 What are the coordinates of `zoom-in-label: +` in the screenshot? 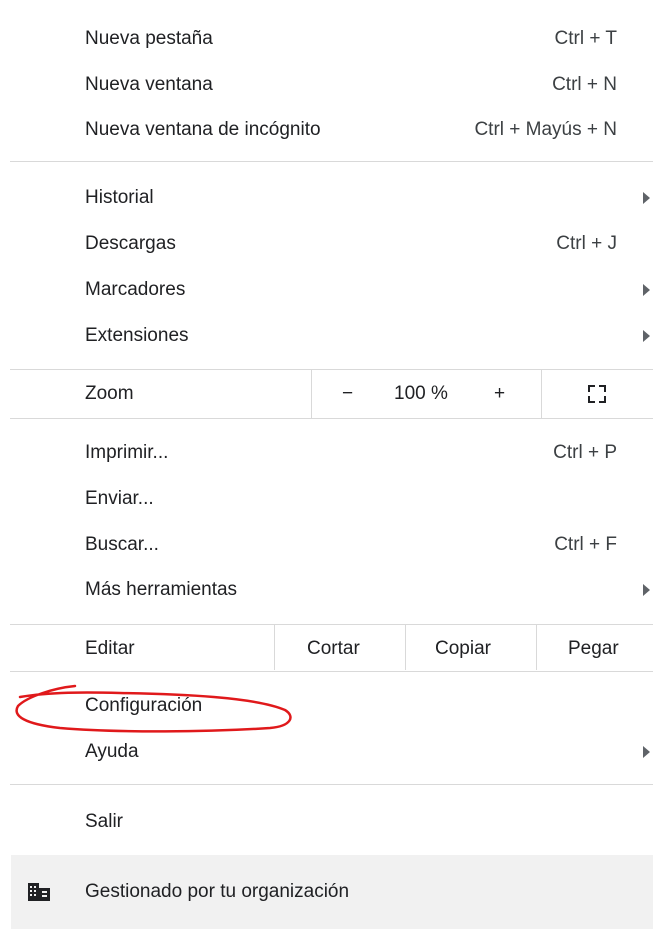 It's located at (500, 393).